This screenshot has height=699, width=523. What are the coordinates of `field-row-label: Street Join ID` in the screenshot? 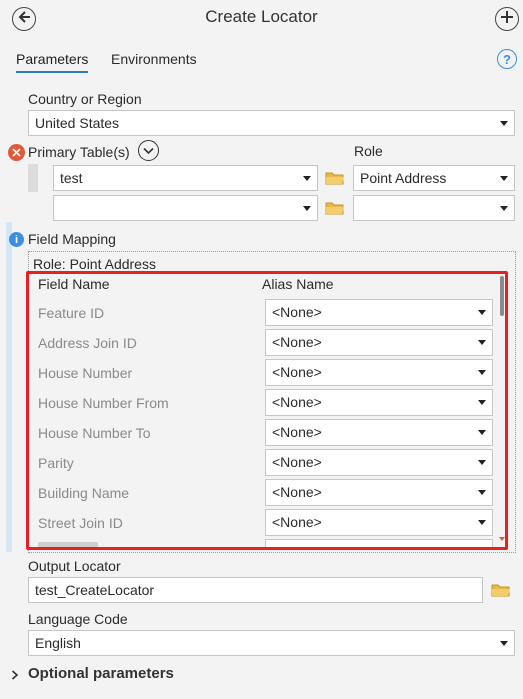 It's located at (80, 523).